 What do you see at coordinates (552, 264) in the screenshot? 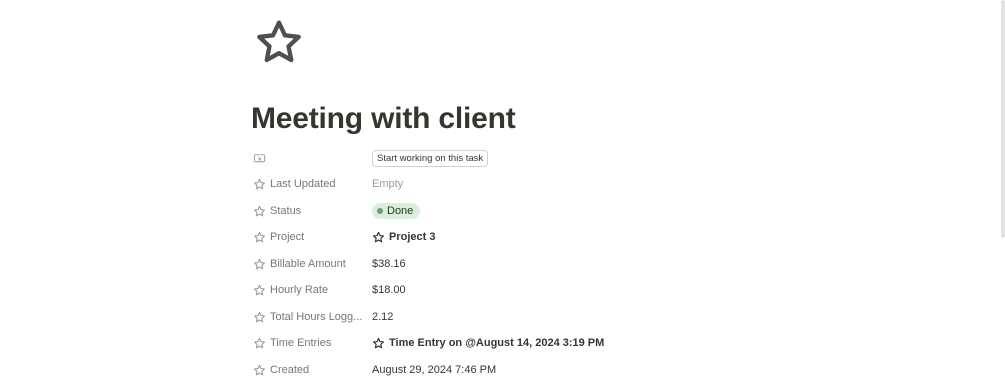
I see `property-row-billable-amount: Billable Amount $38.16` at bounding box center [552, 264].